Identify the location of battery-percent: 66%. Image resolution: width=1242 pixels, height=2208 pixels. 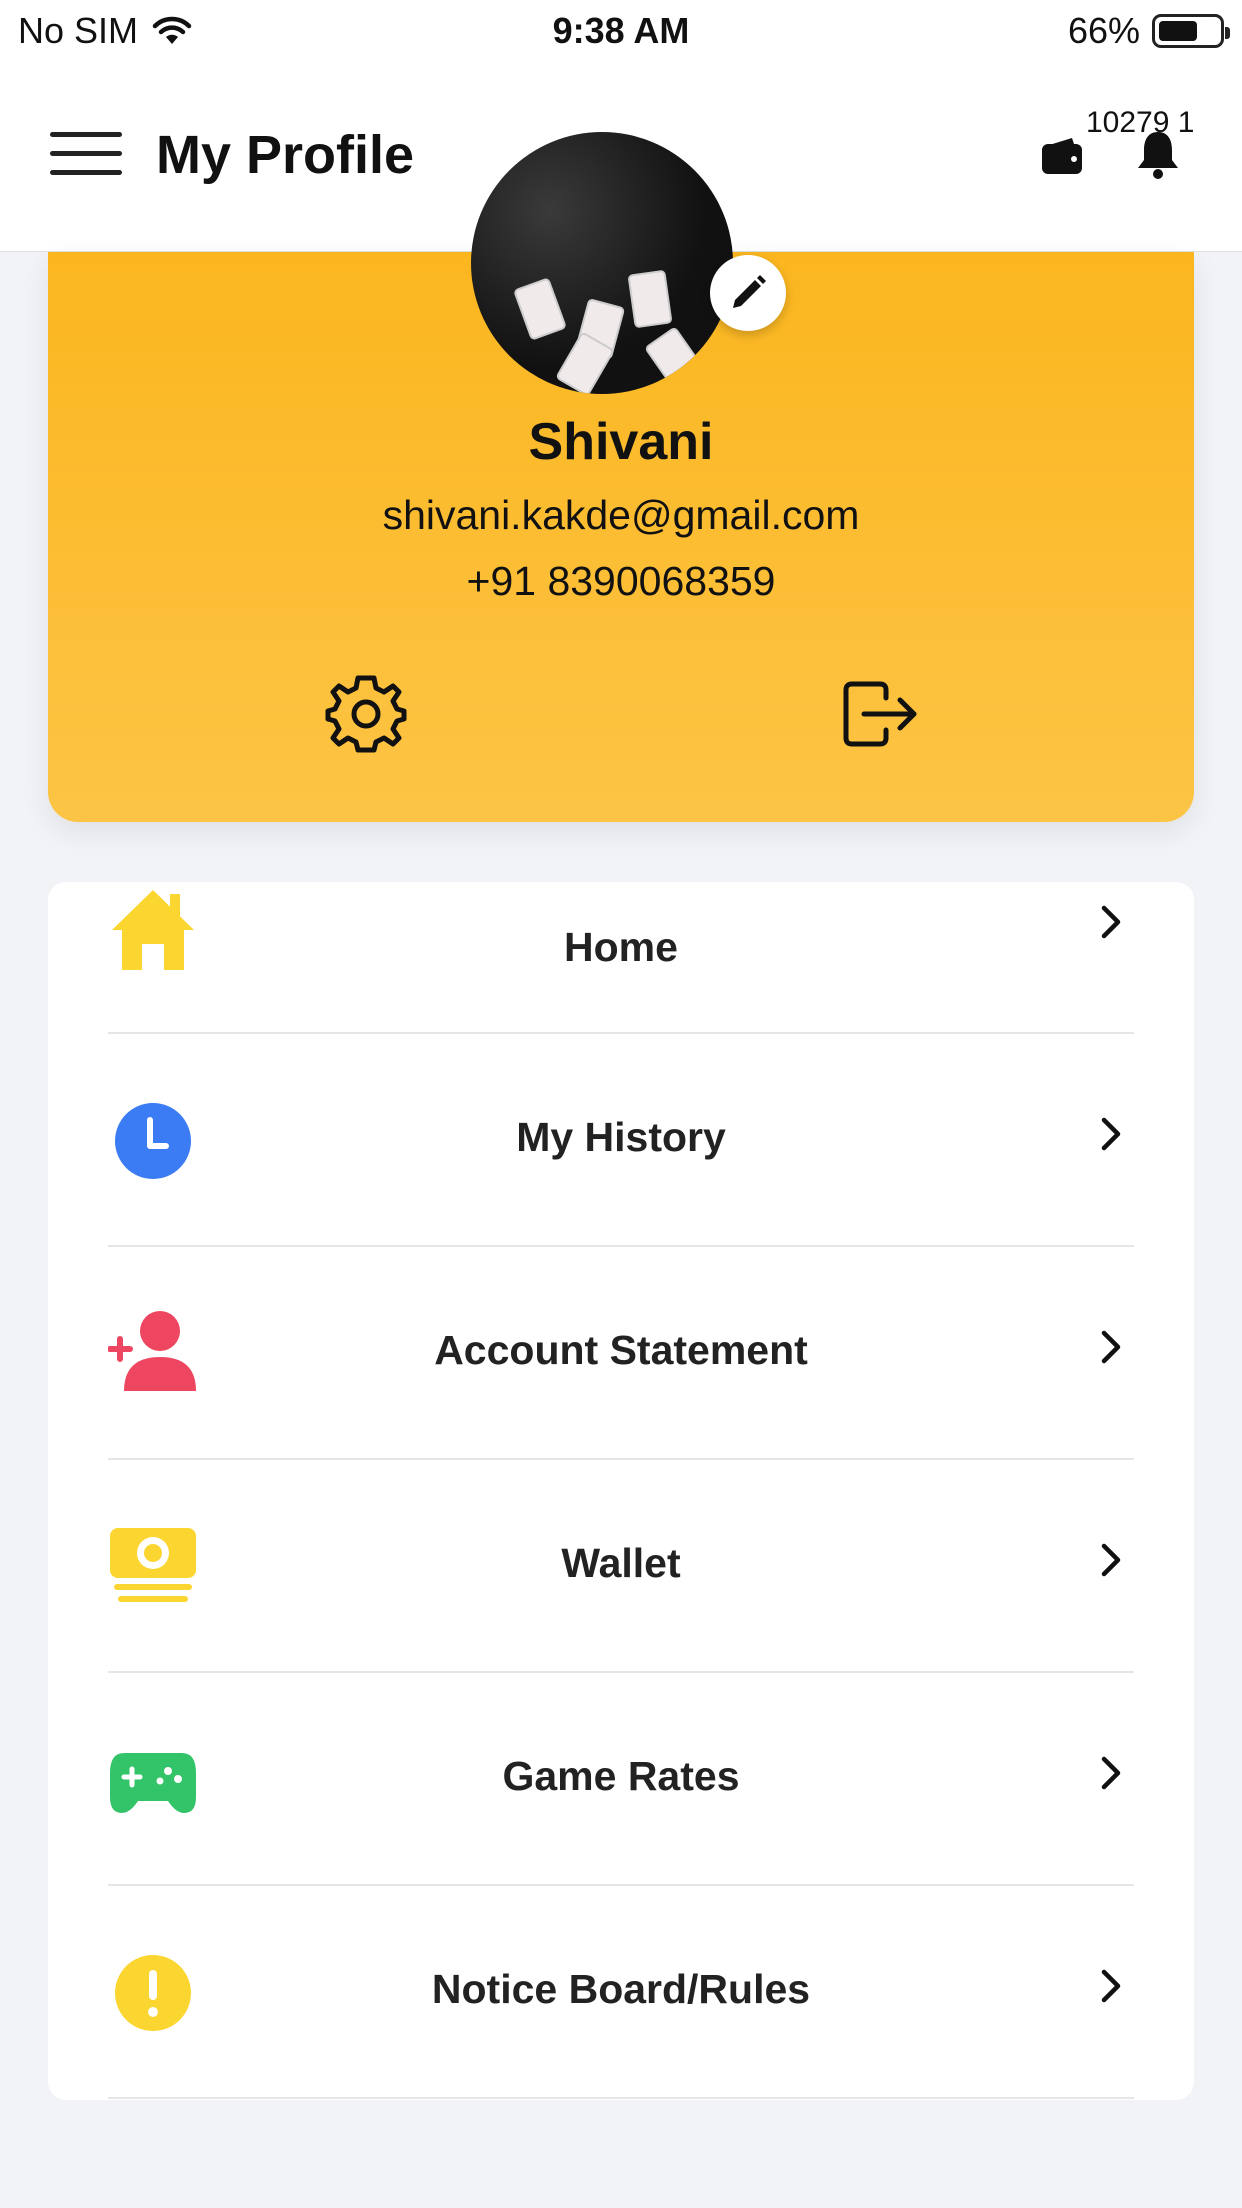
(1103, 30).